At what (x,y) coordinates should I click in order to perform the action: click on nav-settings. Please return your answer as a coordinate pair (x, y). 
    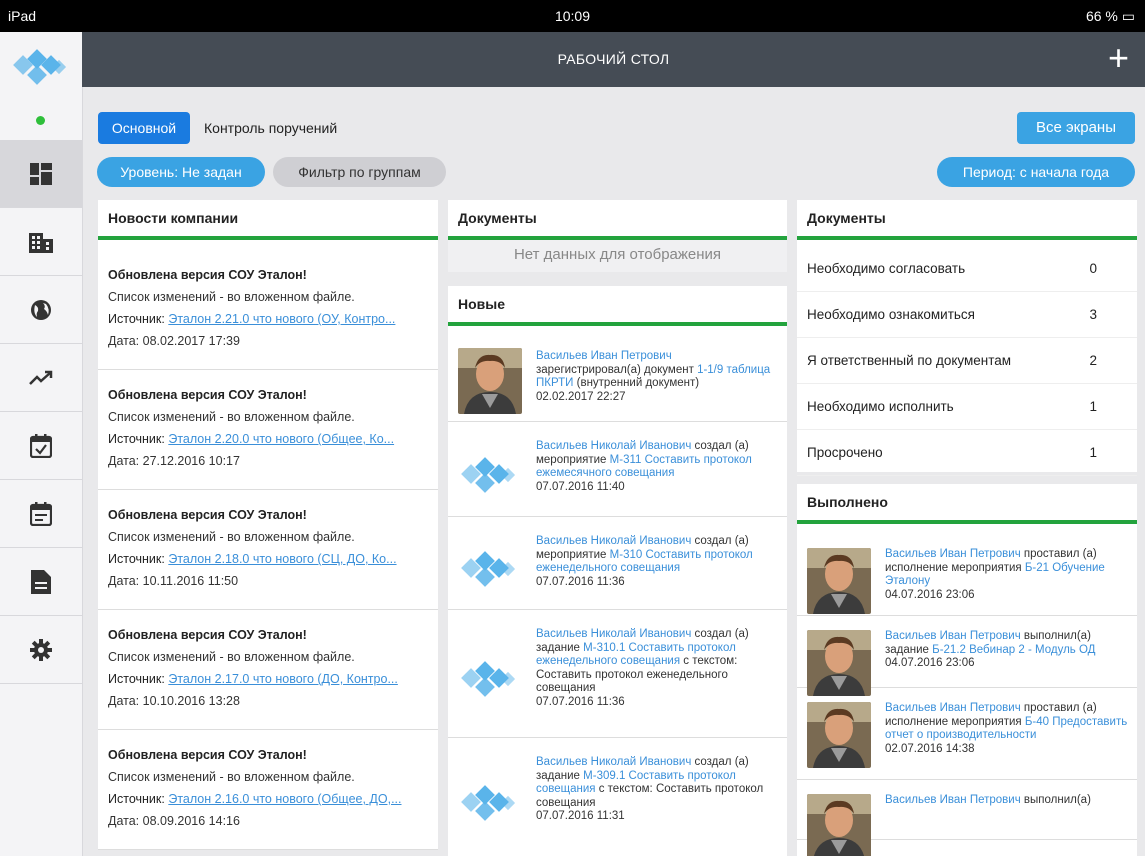
    Looking at the image, I should click on (41, 650).